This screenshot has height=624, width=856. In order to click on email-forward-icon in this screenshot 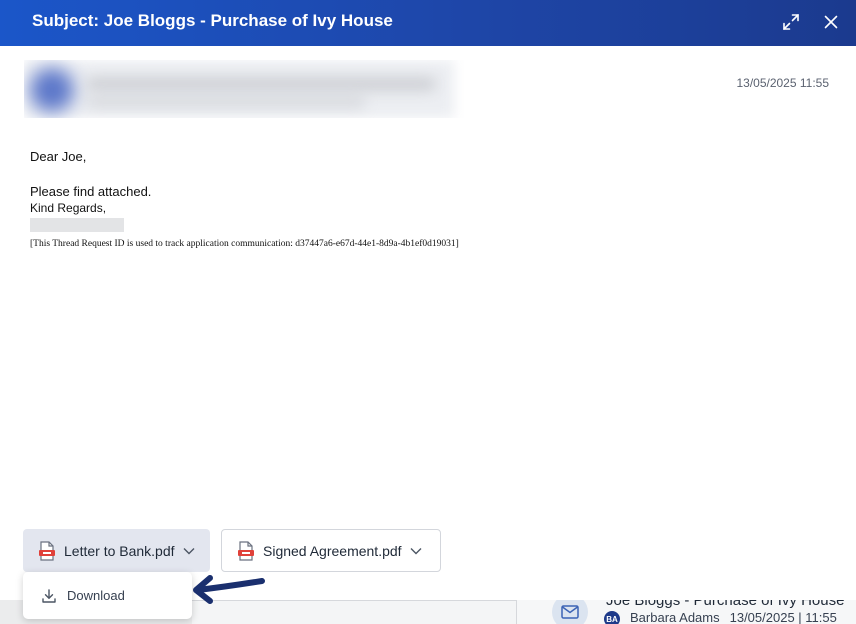, I will do `click(570, 612)`.